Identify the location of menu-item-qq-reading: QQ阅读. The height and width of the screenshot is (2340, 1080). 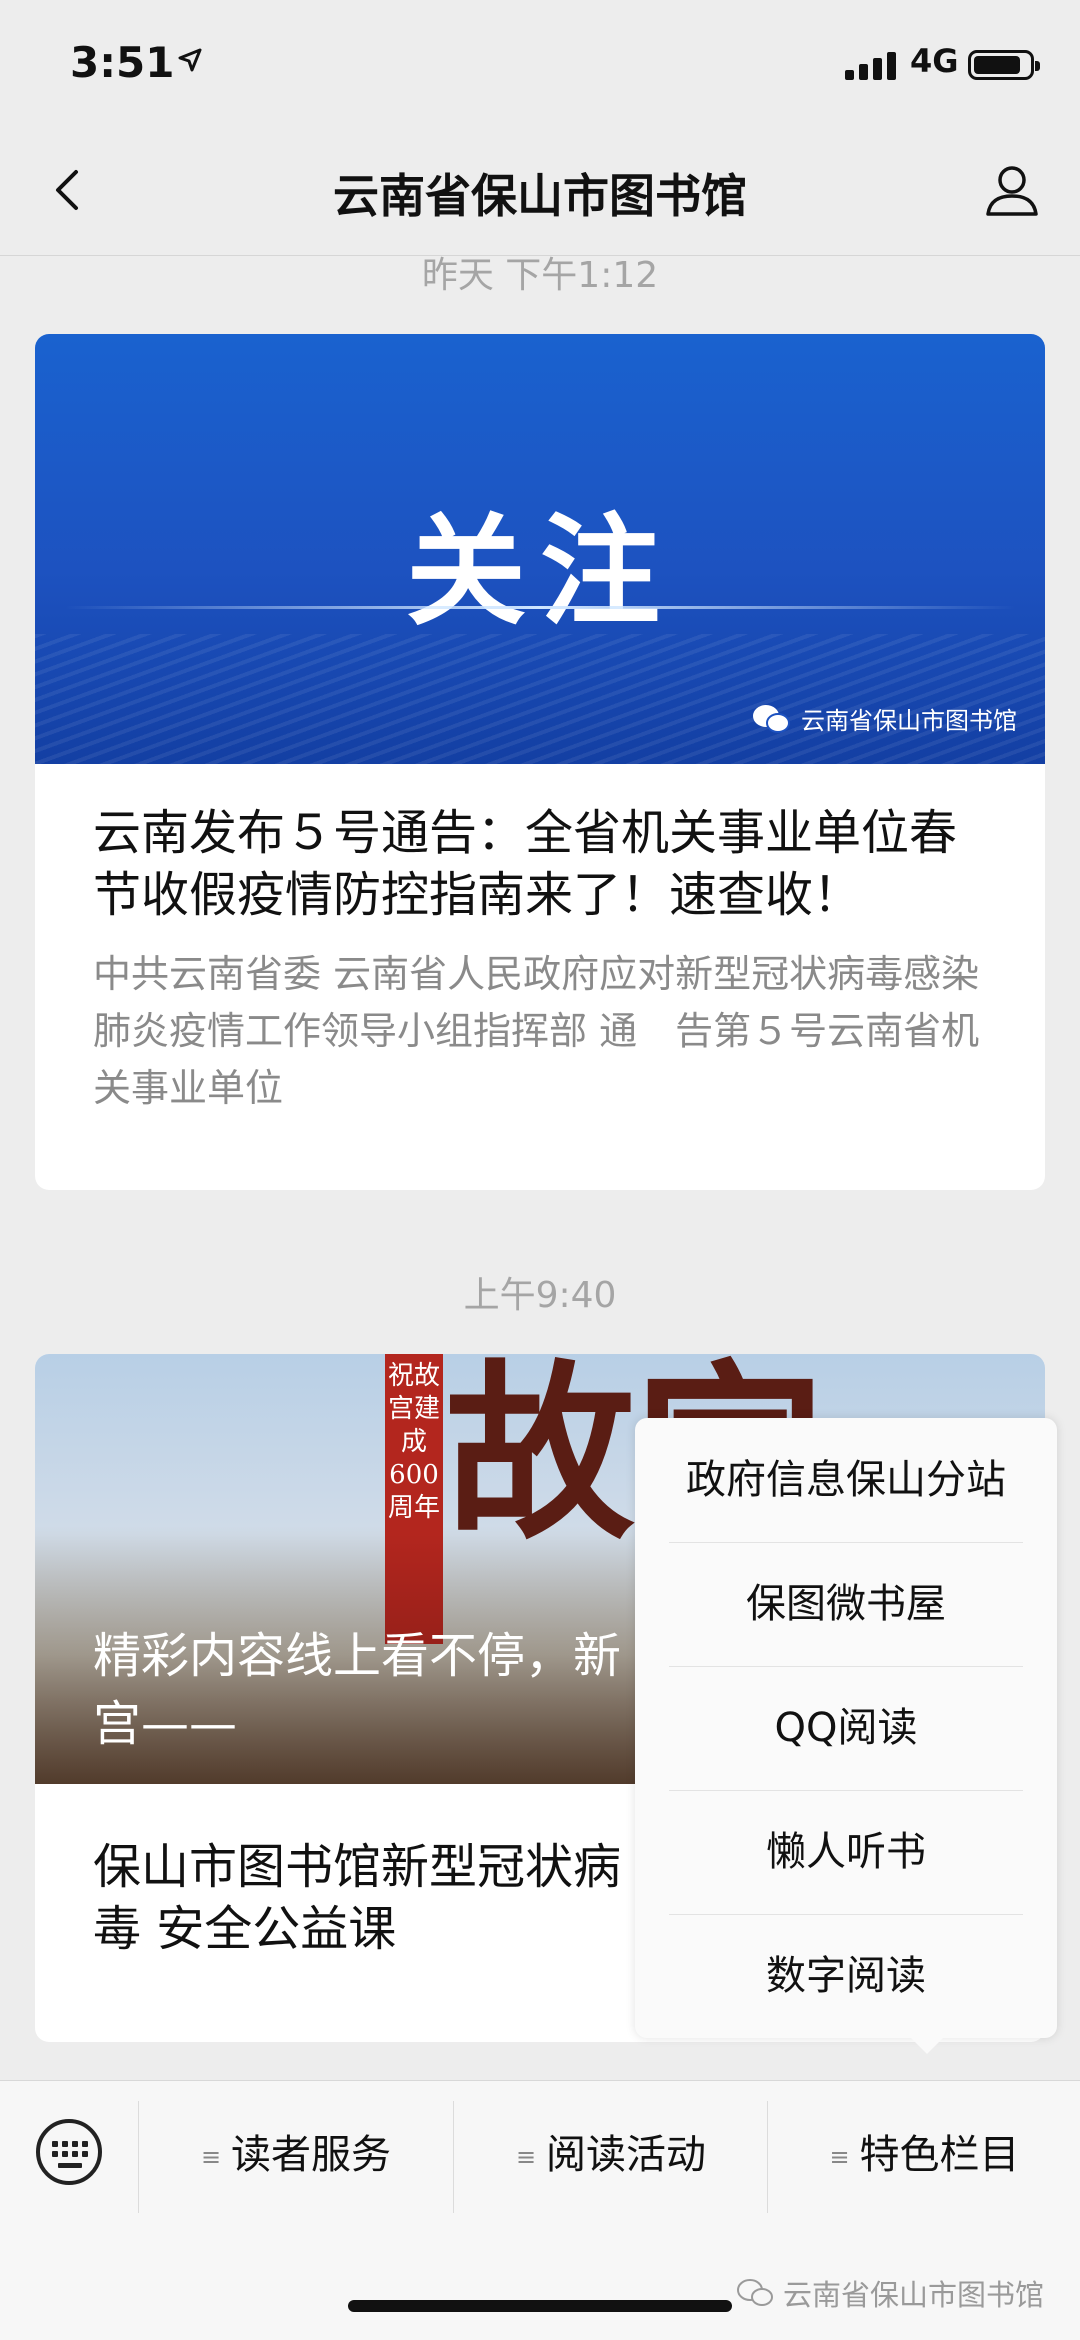
(846, 1728).